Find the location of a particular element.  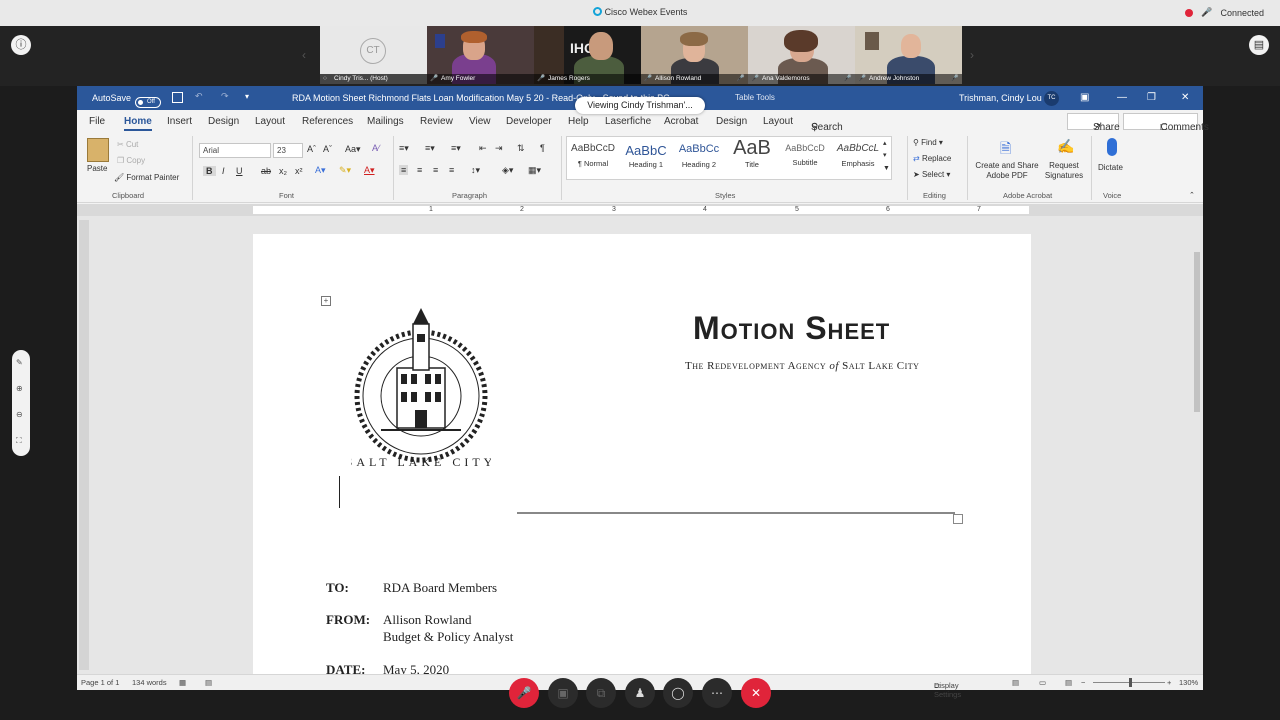

text-effects-icon: A▾ is located at coordinates (320, 170).